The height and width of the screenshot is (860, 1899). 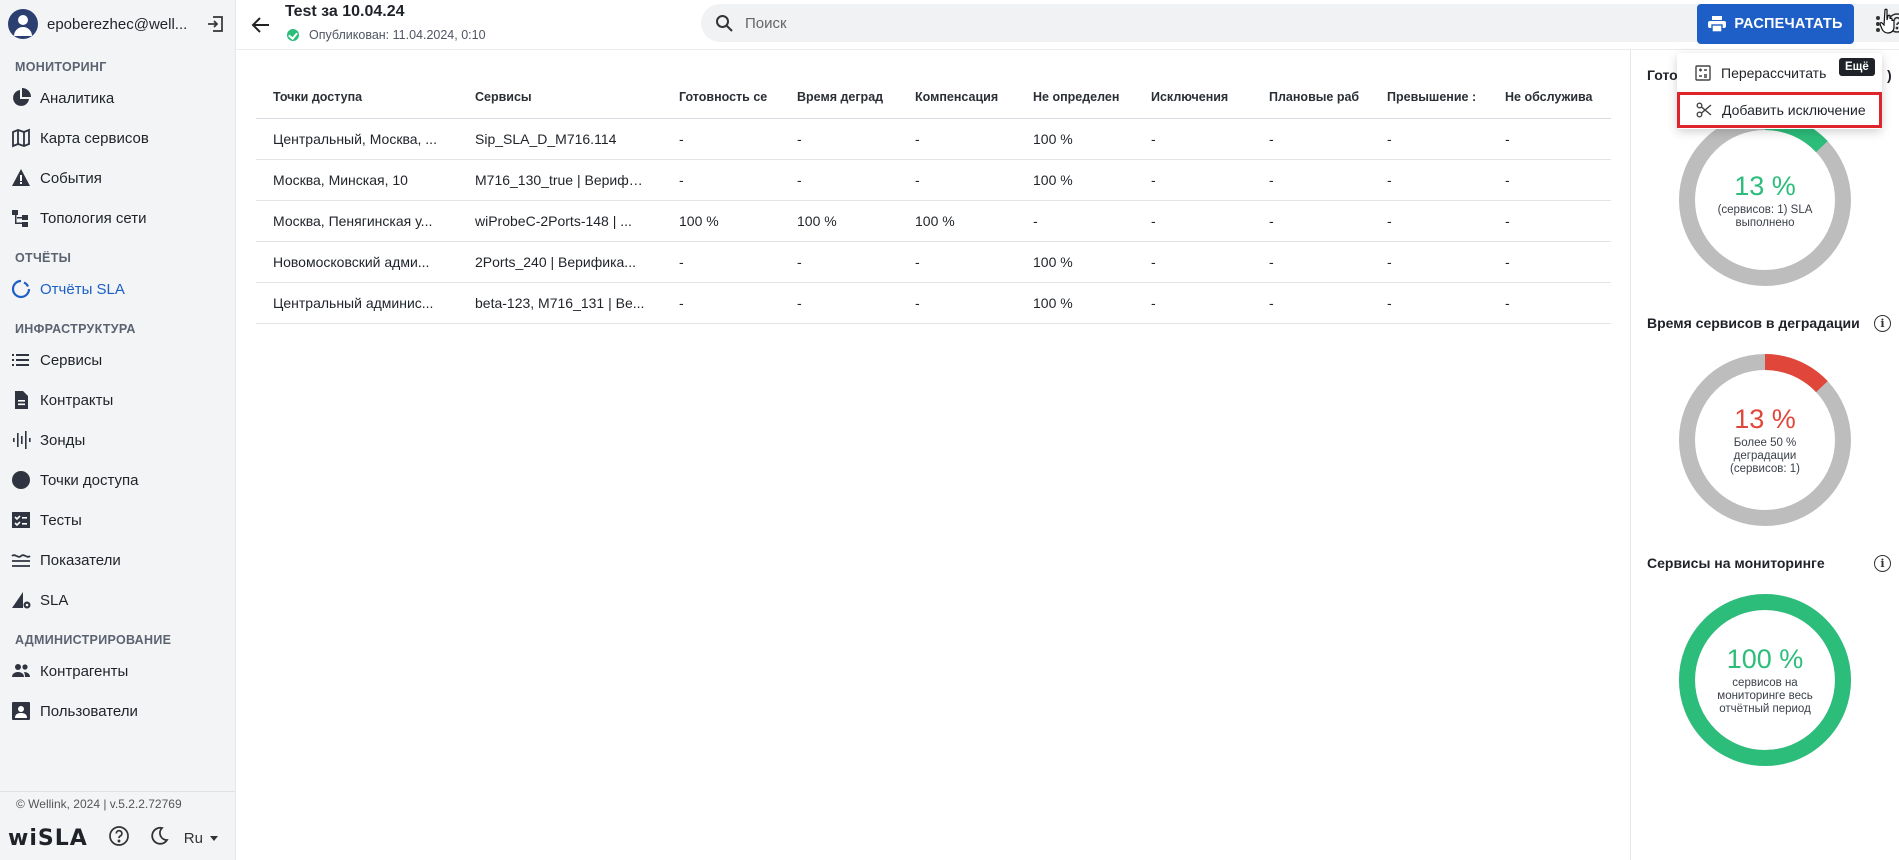 I want to click on warning-icon, so click(x=21, y=178).